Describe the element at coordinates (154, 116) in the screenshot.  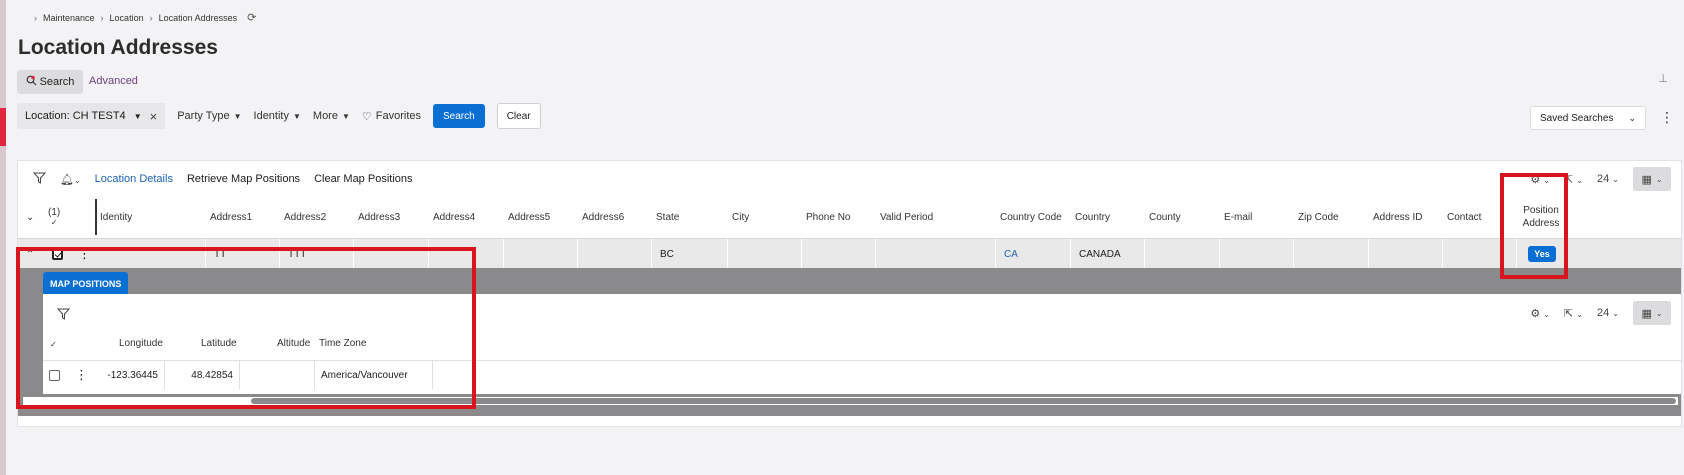
I see `close-icon: ×` at that location.